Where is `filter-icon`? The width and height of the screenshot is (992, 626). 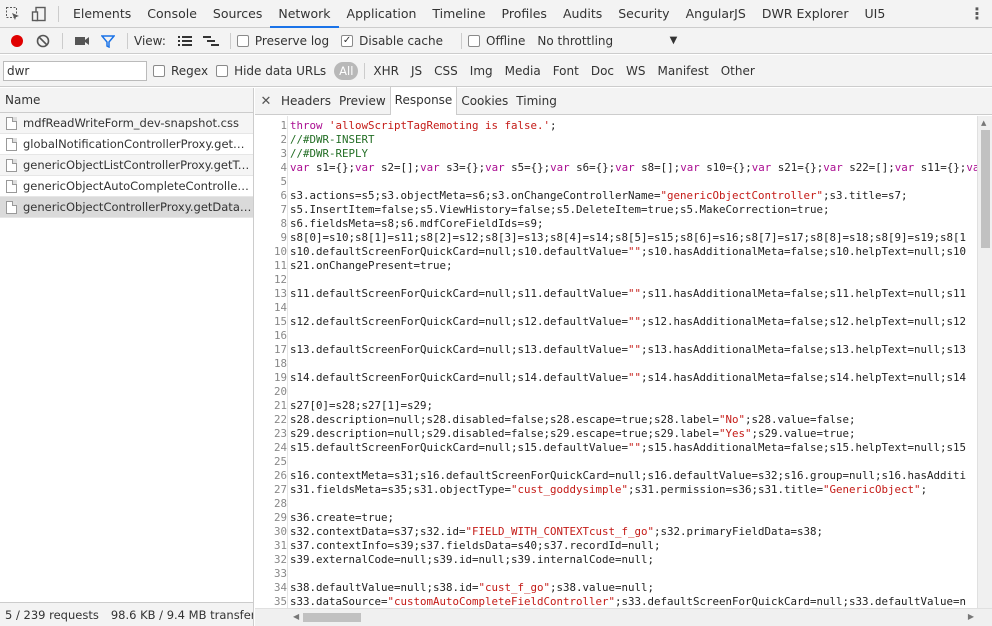 filter-icon is located at coordinates (108, 41).